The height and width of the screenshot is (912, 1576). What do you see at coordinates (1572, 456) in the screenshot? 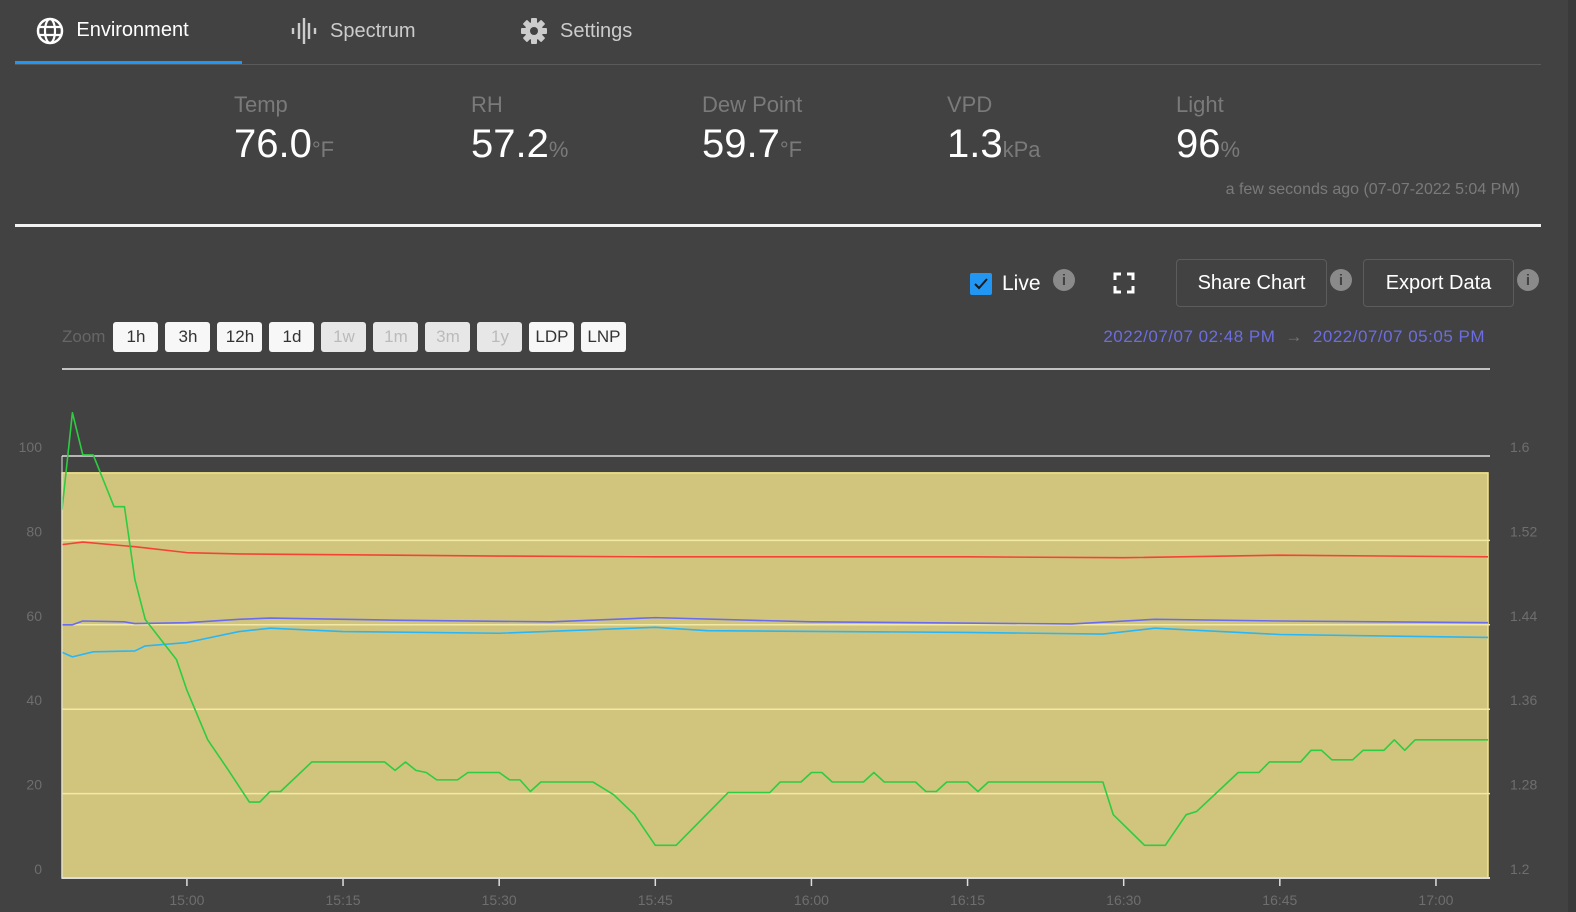
I see `scrollbar` at bounding box center [1572, 456].